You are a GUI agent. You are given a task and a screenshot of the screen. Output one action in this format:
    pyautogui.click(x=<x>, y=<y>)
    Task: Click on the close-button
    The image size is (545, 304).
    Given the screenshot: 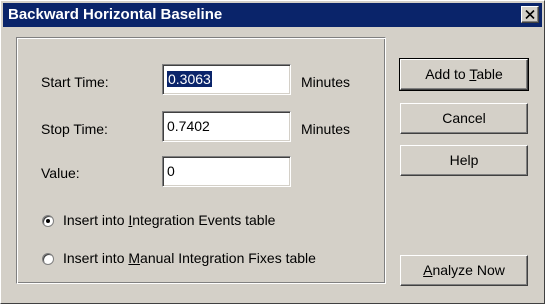 What is the action you would take?
    pyautogui.click(x=530, y=14)
    